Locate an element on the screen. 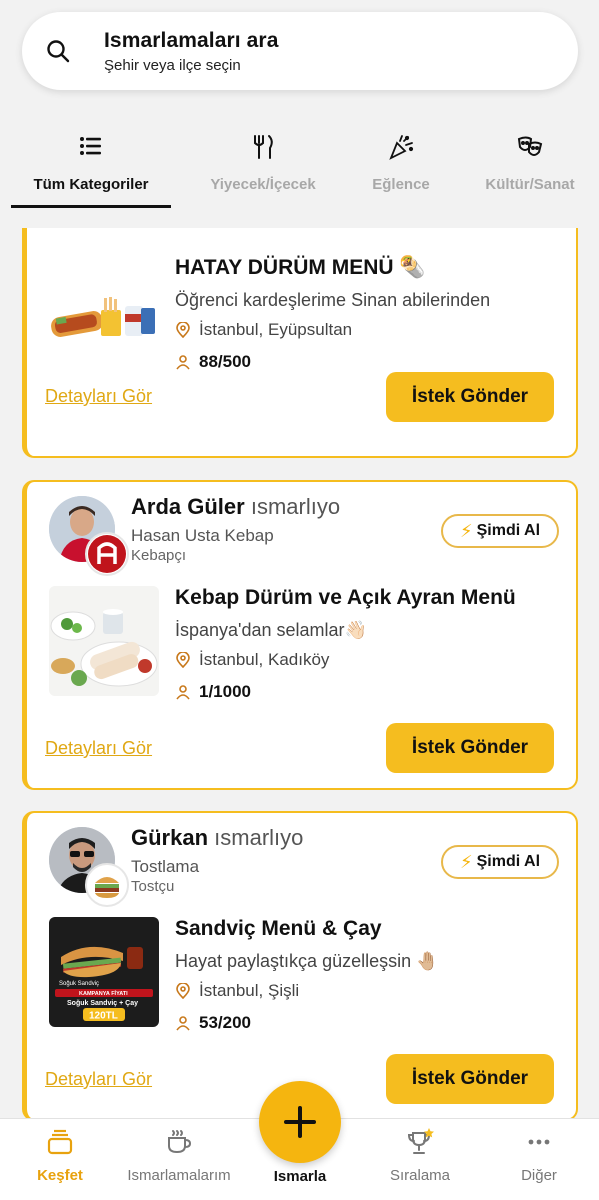 The width and height of the screenshot is (599, 1200). product-count: 53/200 is located at coordinates (213, 1023).